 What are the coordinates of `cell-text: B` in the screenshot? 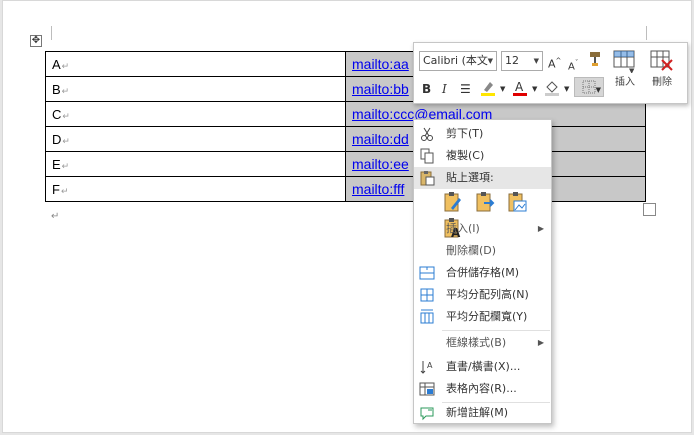 It's located at (56, 89).